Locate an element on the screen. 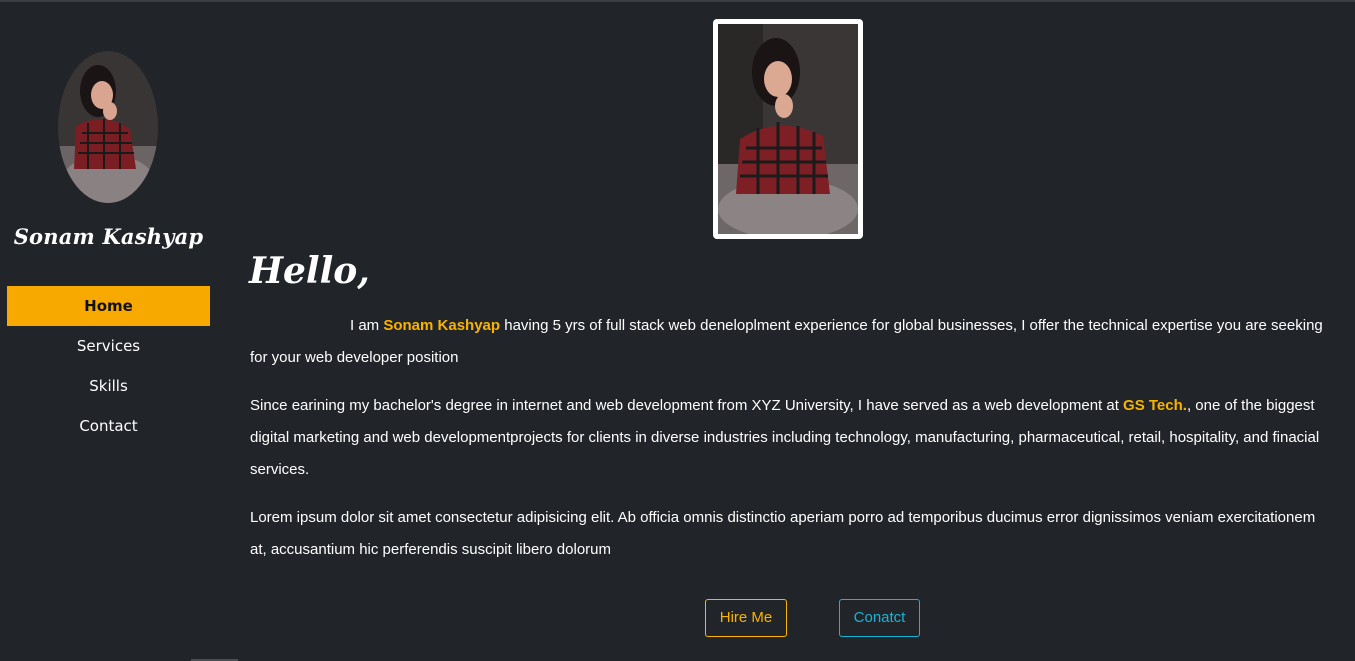  highlight-name: Sonam Kashyap is located at coordinates (442, 325).